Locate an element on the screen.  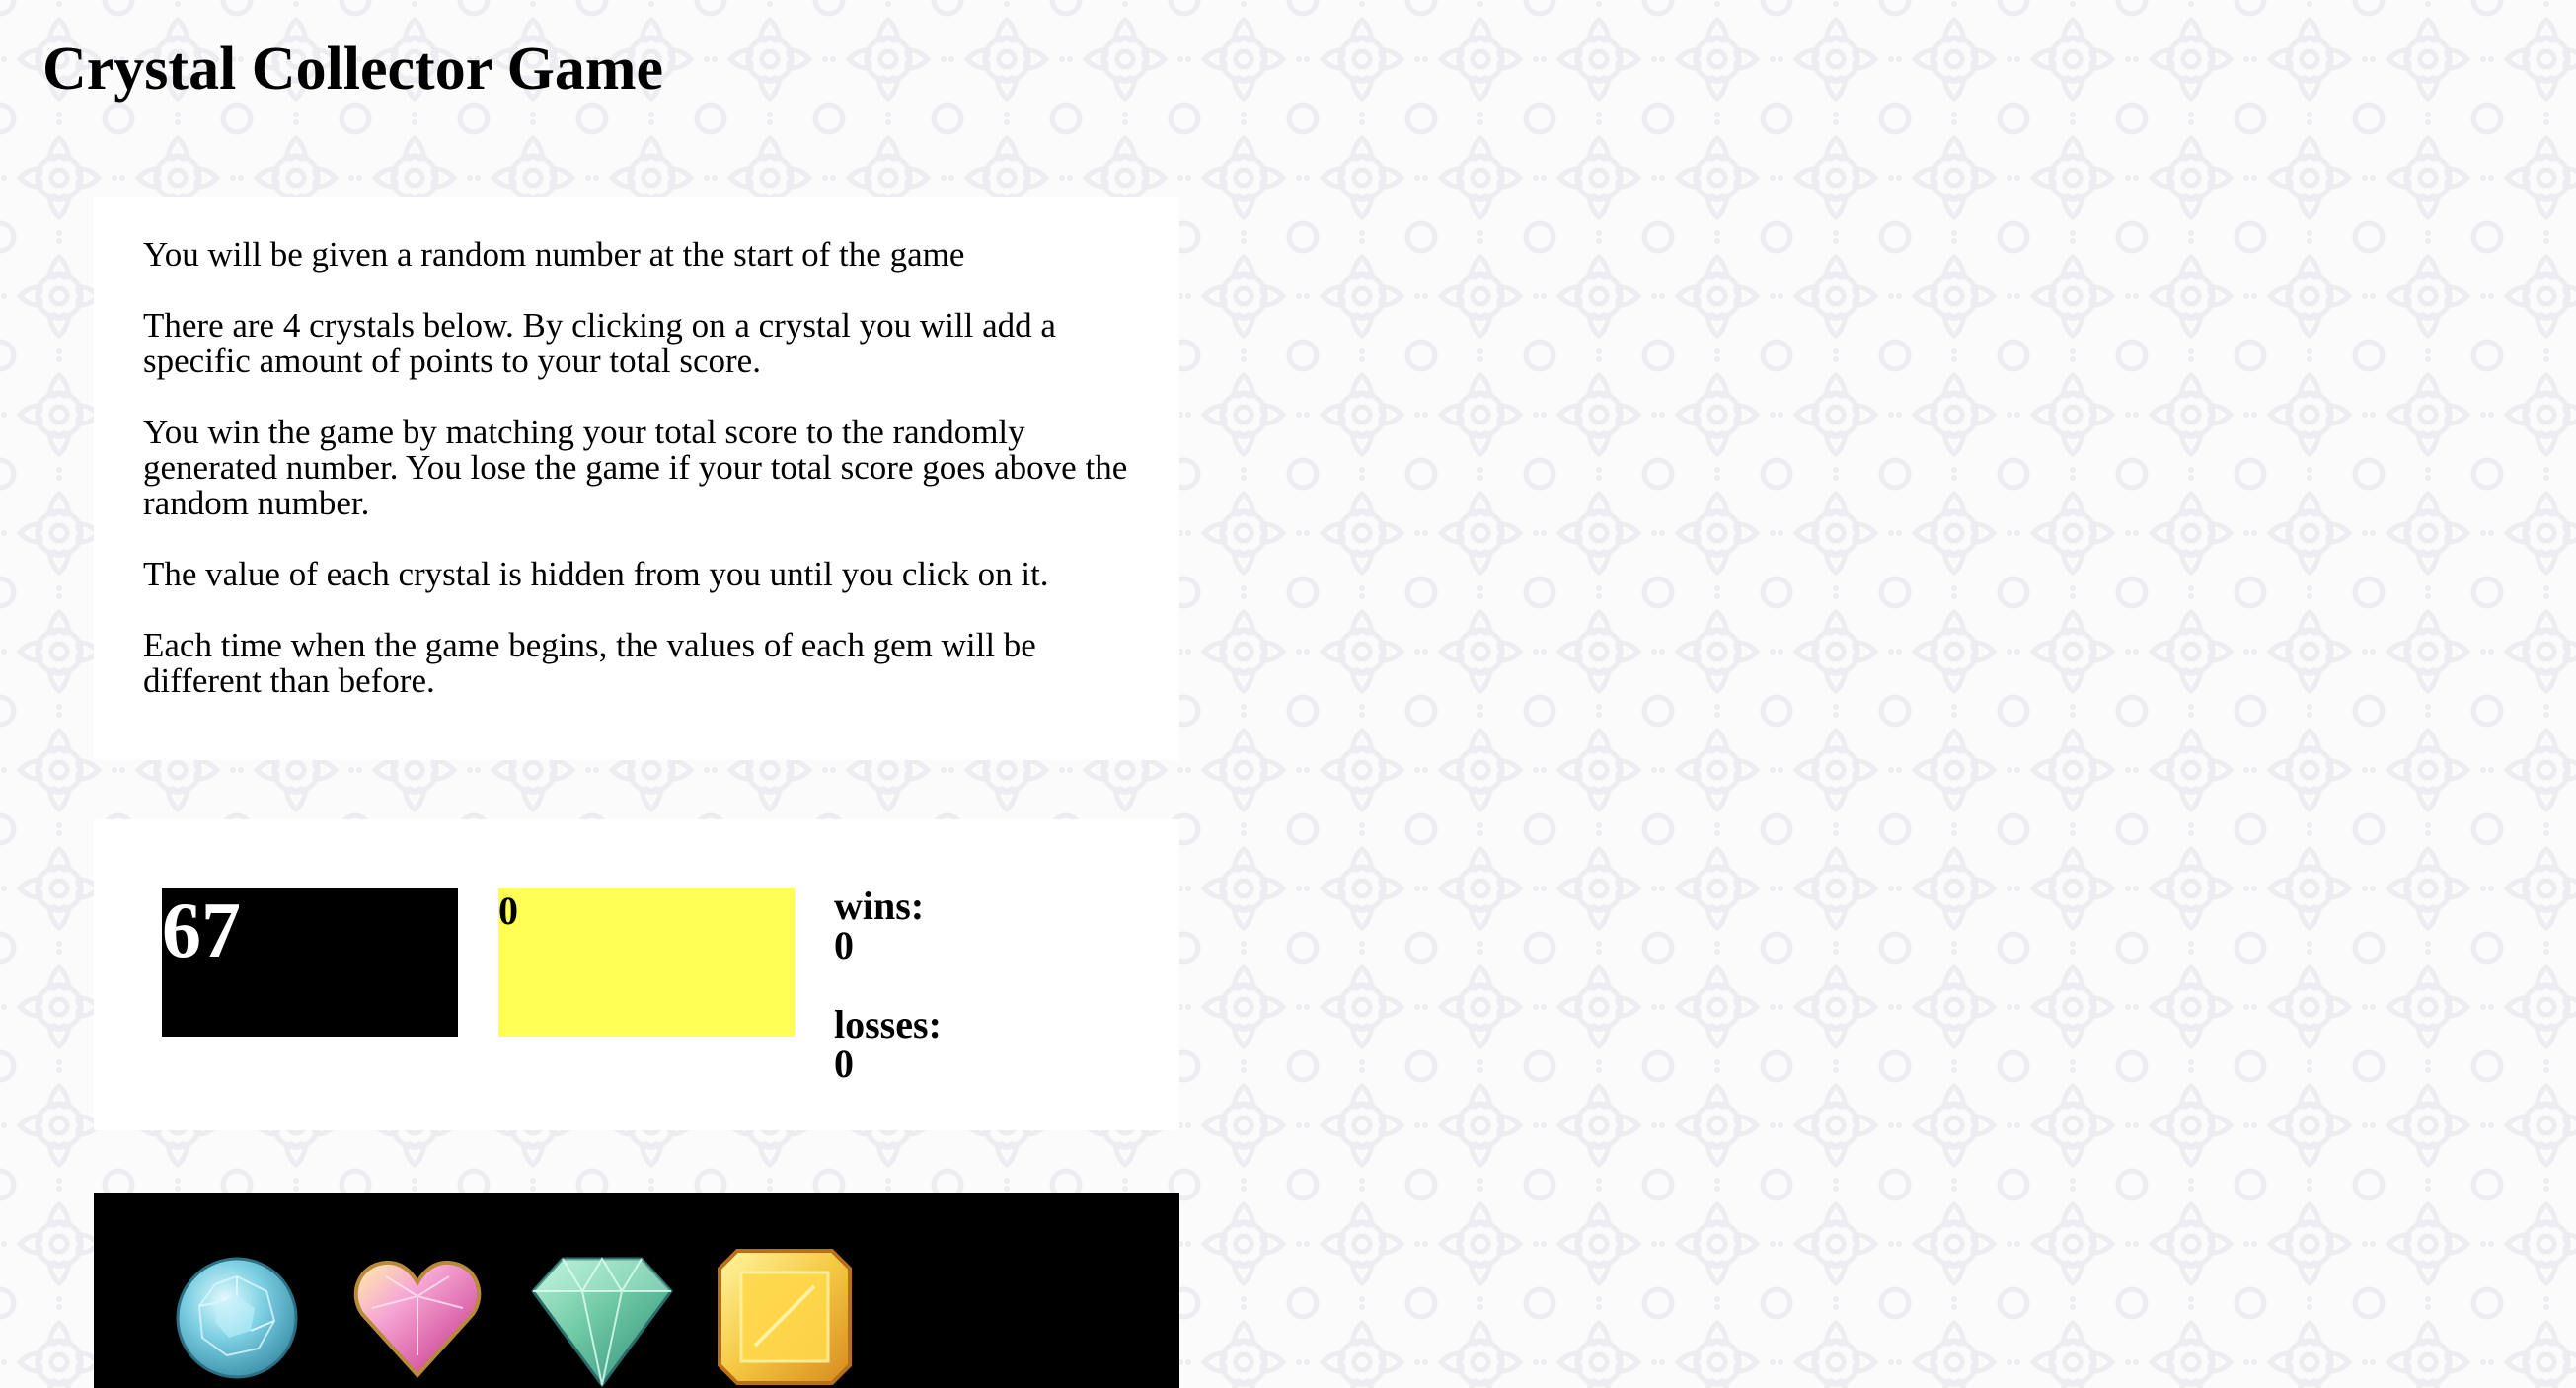
losses-value: 0 is located at coordinates (844, 1063).